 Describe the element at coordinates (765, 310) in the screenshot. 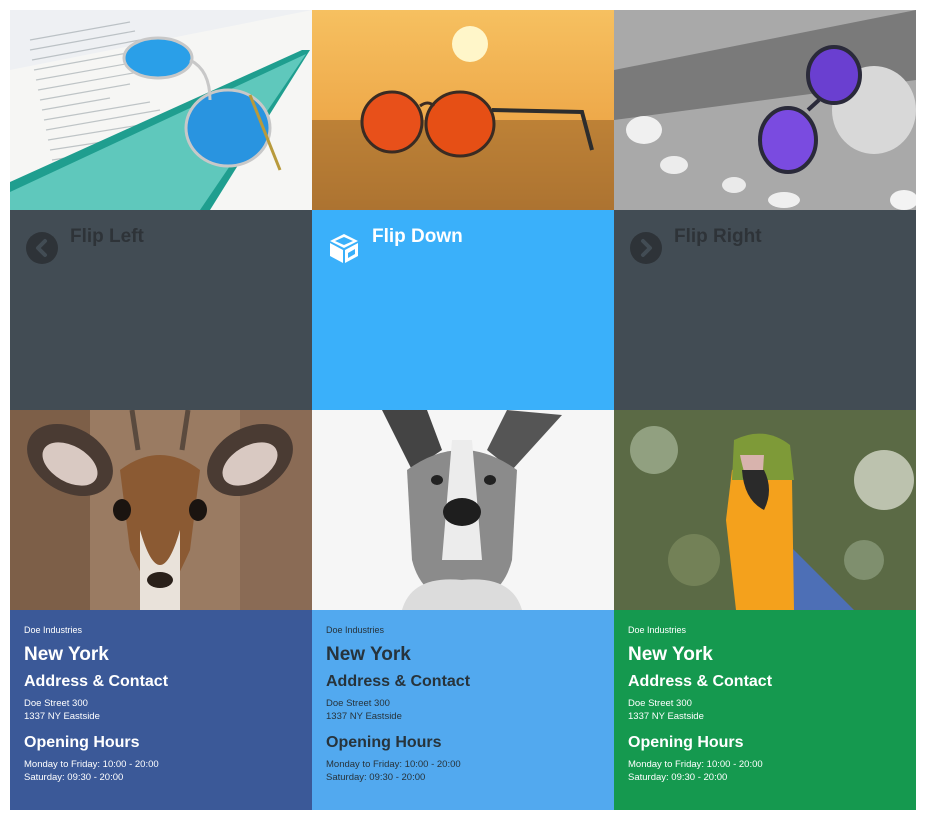

I see `flip-right-tile: Flip Right` at that location.